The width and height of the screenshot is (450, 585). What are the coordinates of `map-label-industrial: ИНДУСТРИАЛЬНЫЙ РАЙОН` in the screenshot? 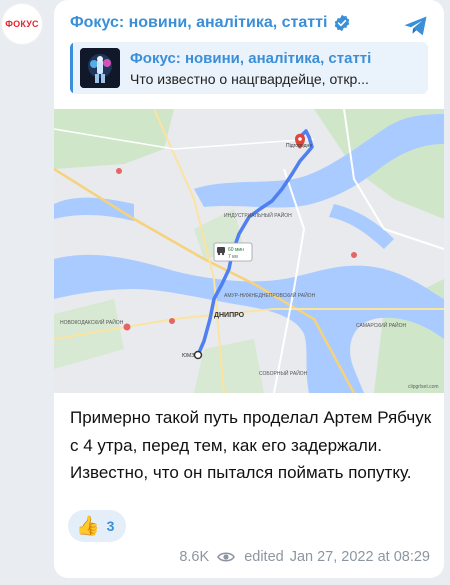 It's located at (258, 215).